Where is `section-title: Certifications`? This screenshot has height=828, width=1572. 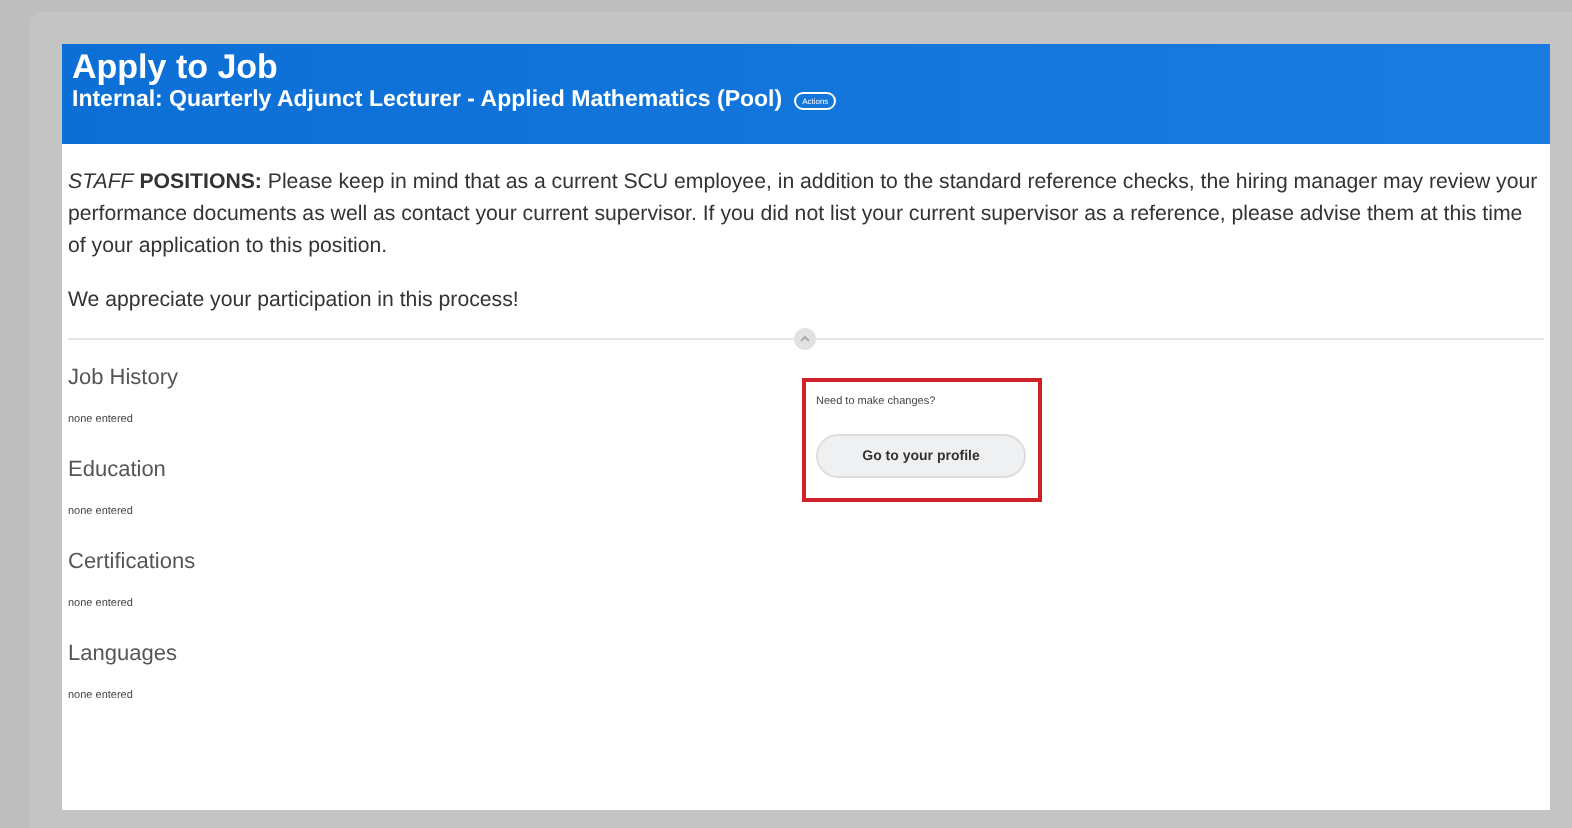
section-title: Certifications is located at coordinates (133, 562).